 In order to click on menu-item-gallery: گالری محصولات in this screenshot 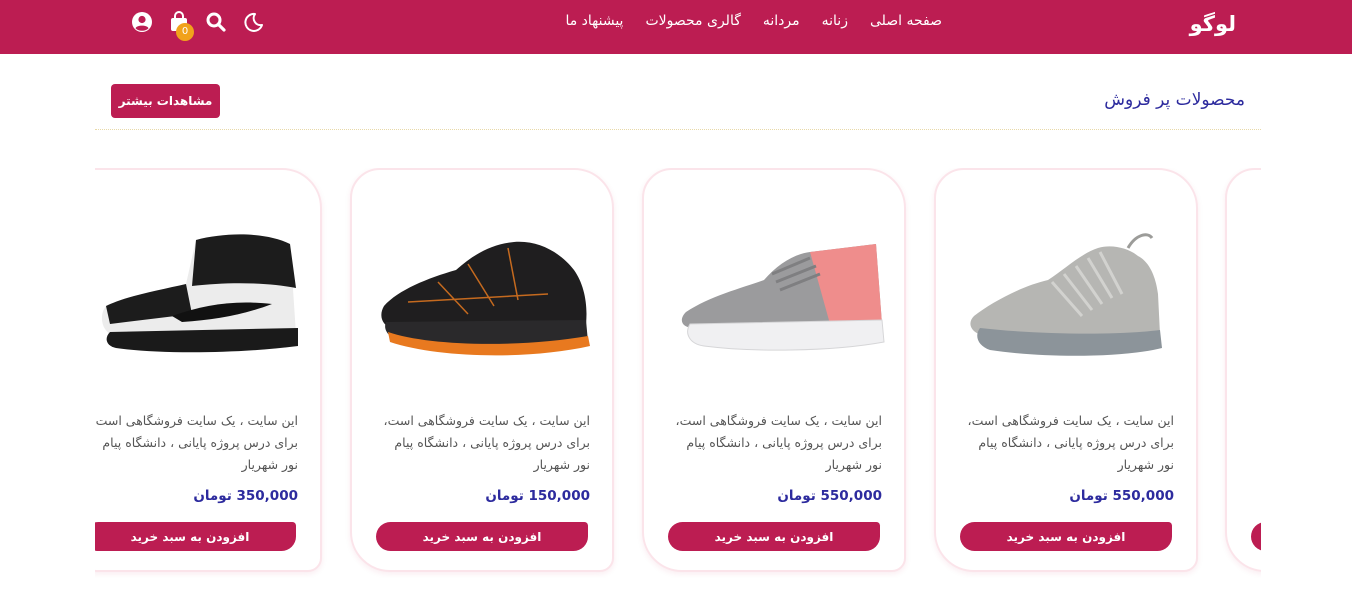, I will do `click(692, 21)`.